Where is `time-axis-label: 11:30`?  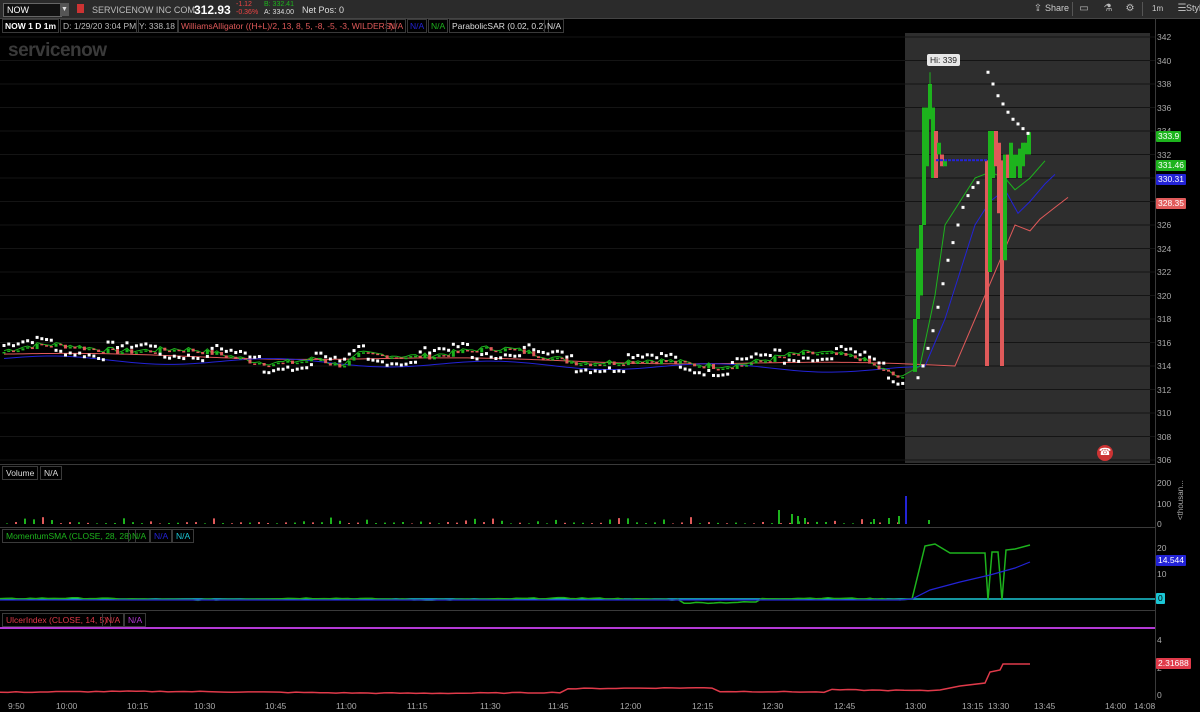 time-axis-label: 11:30 is located at coordinates (490, 706).